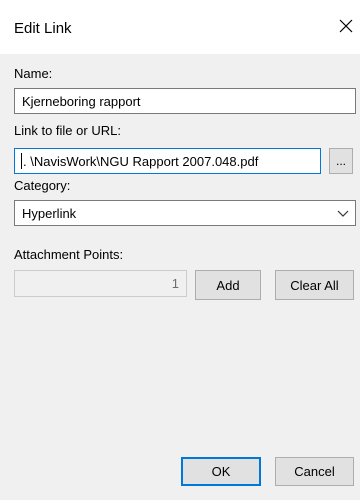 This screenshot has height=500, width=360. I want to click on clear-all-button: Clear All, so click(314, 285).